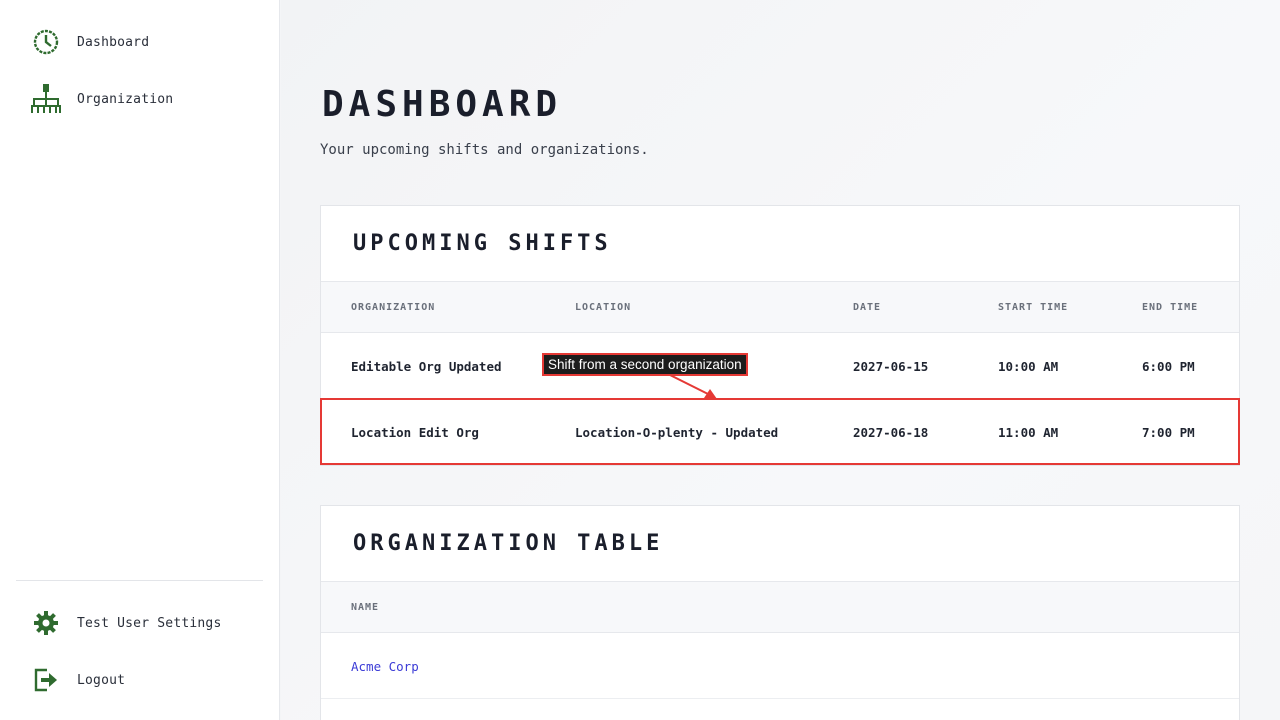 Image resolution: width=1280 pixels, height=720 pixels. Describe the element at coordinates (393, 307) in the screenshot. I see `column-header-organization: Organization` at that location.